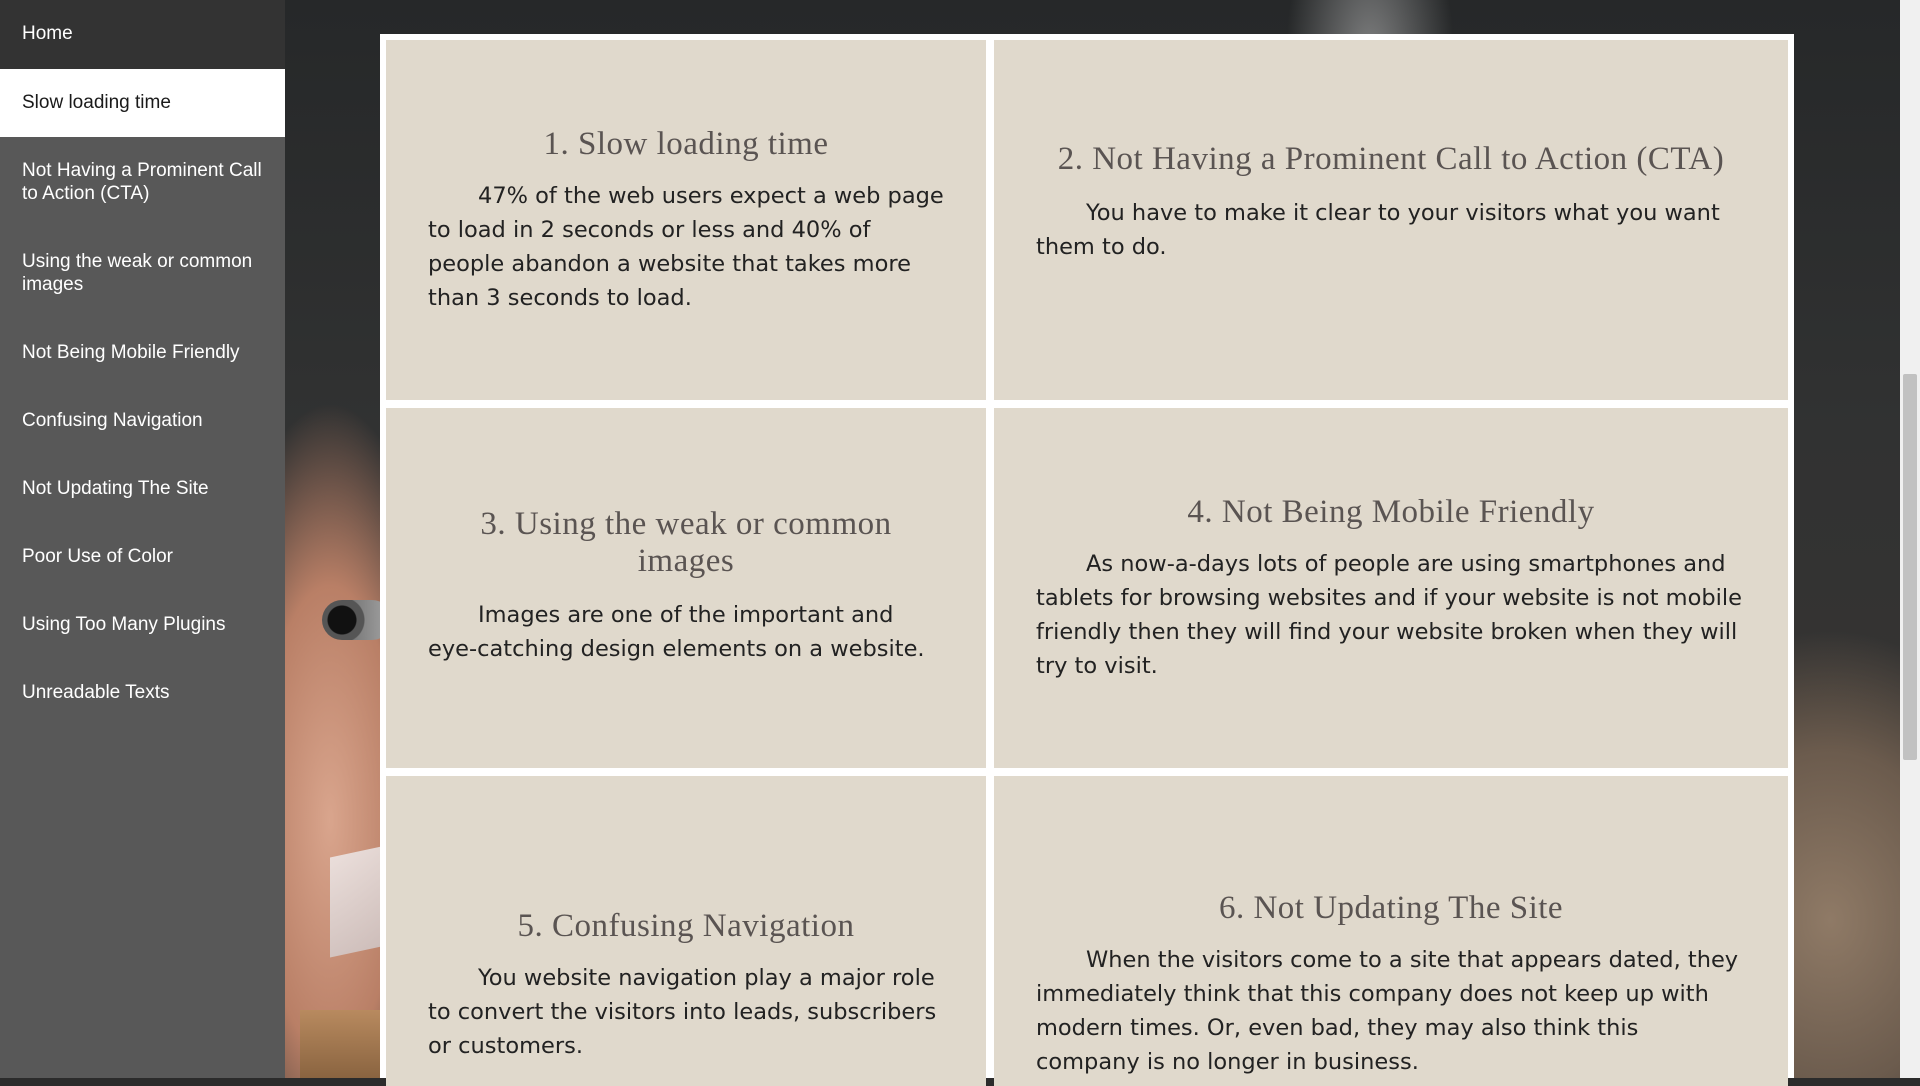  I want to click on card-title: 6. Not Updating The Site, so click(1391, 908).